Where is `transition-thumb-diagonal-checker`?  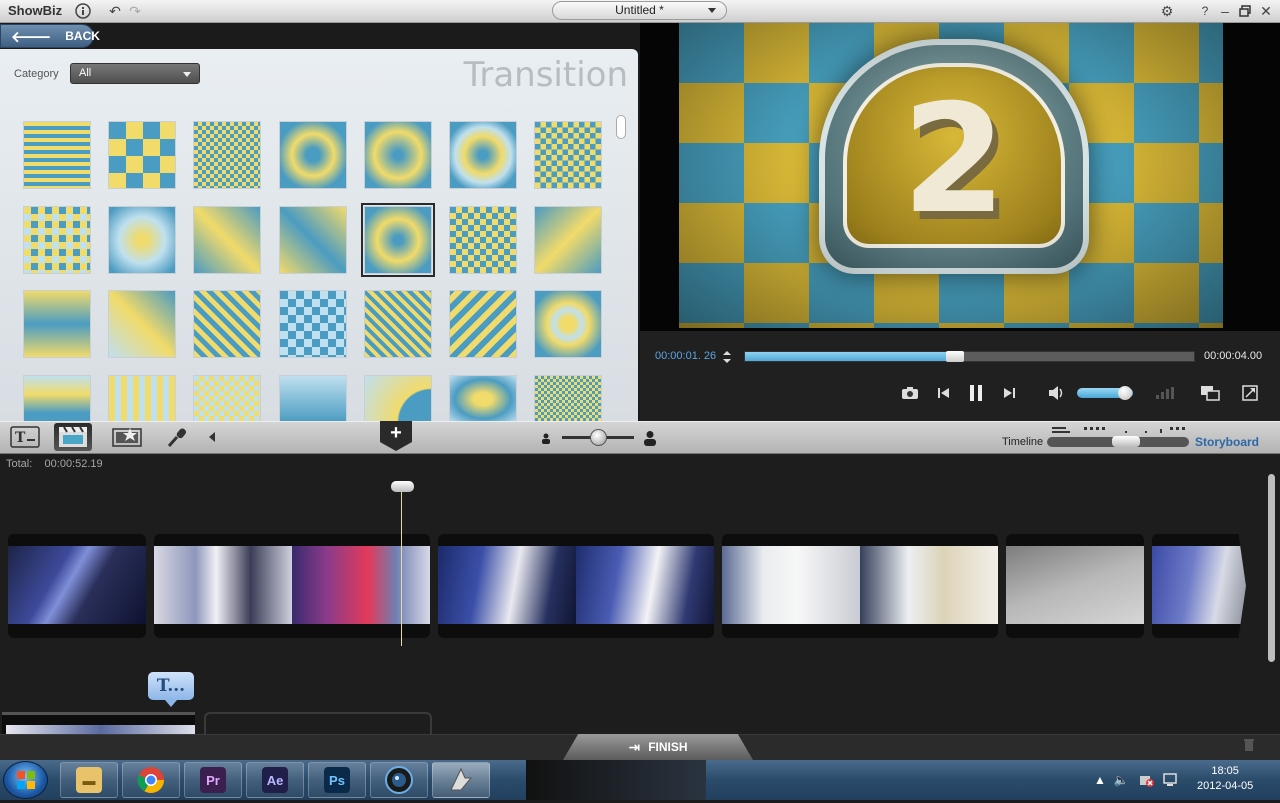
transition-thumb-diagonal-checker is located at coordinates (227, 324).